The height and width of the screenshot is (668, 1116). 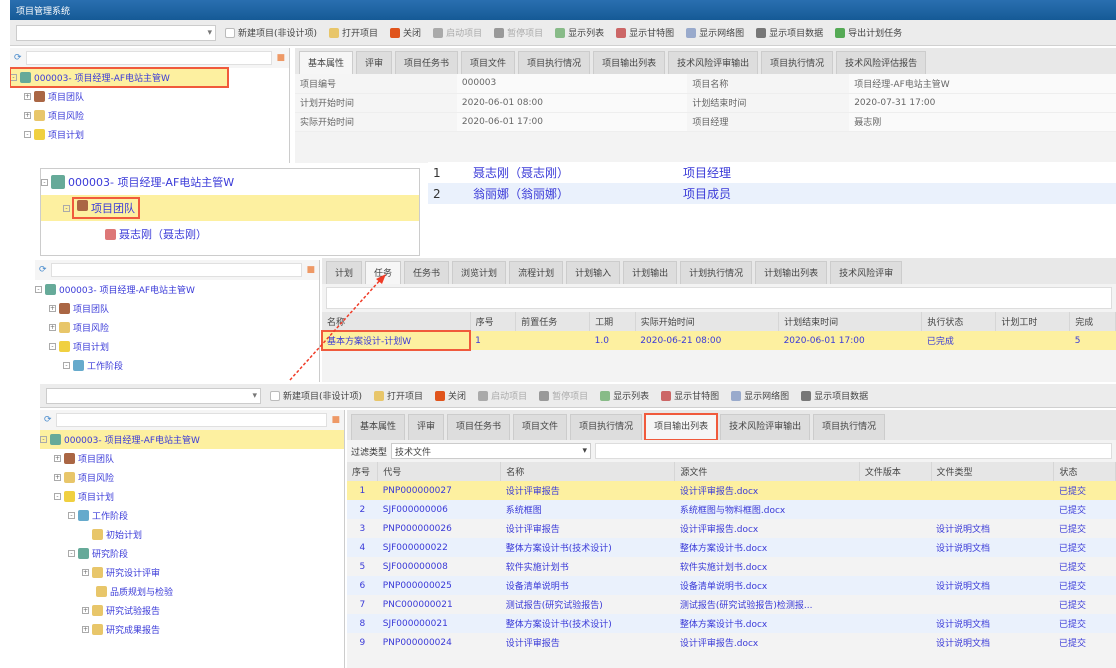 What do you see at coordinates (192, 534) in the screenshot?
I see `tree-node-initial-plan: 初始计划` at bounding box center [192, 534].